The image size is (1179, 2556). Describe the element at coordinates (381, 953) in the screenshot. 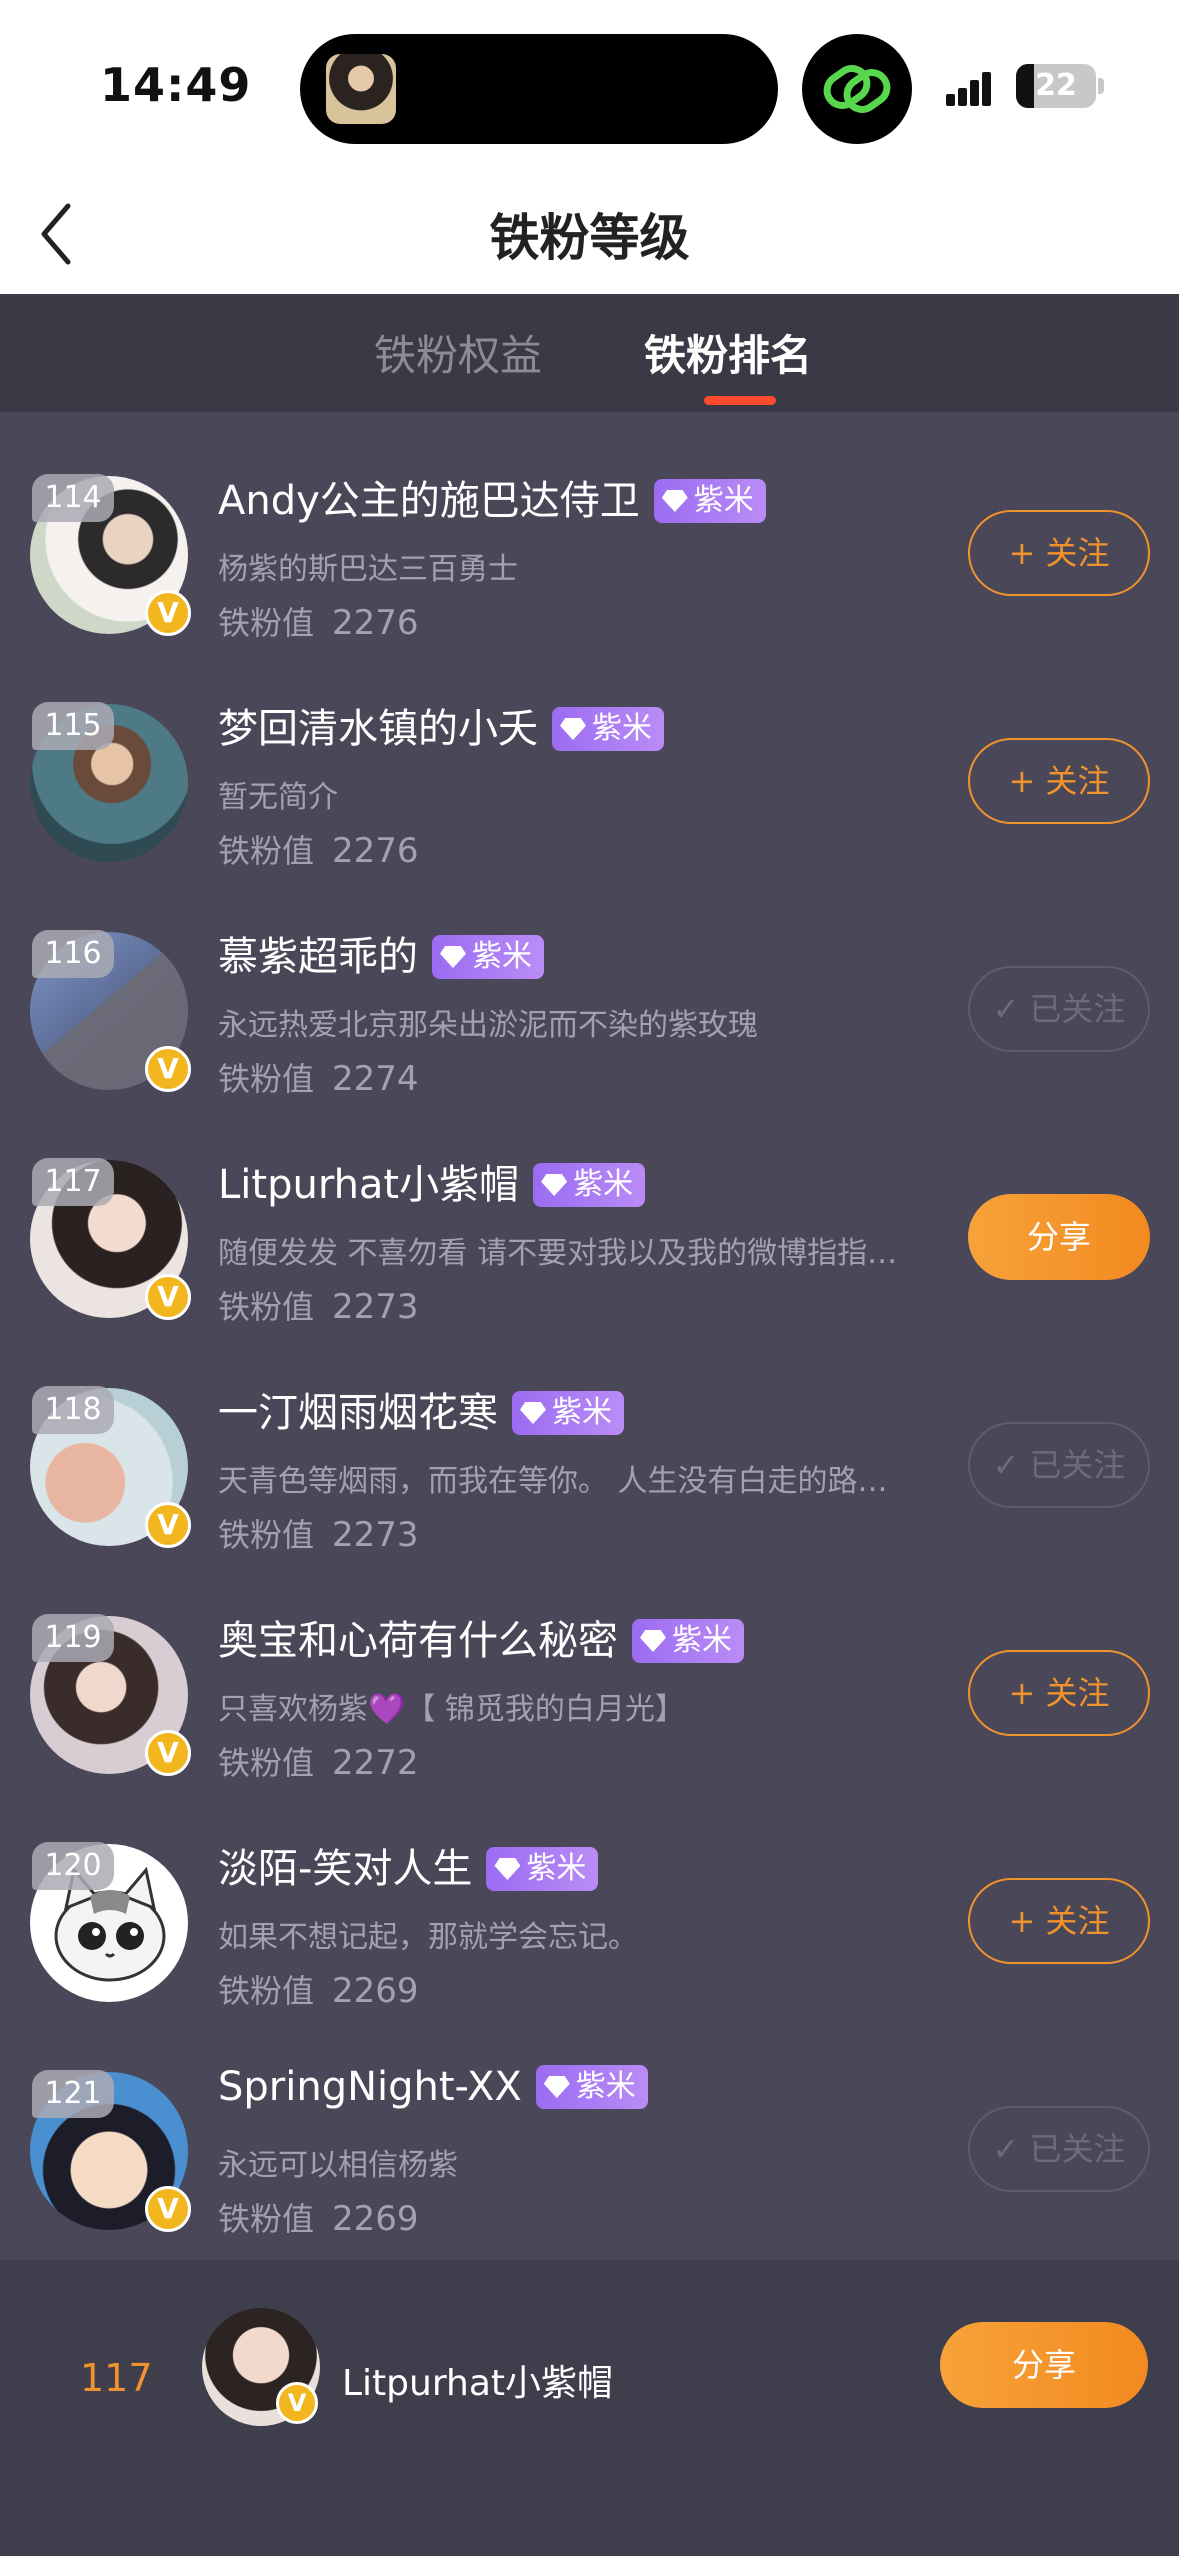

I see `user-name: 慕紫超乖的 紫米` at that location.